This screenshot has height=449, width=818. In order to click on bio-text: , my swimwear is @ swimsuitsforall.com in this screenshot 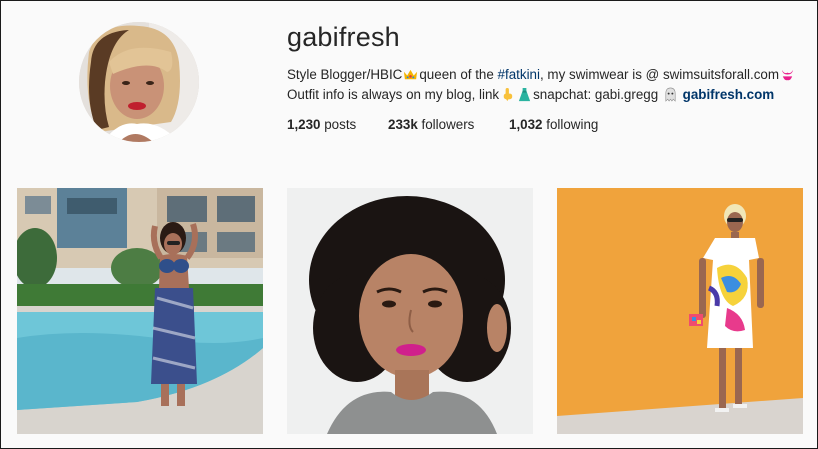, I will do `click(659, 74)`.